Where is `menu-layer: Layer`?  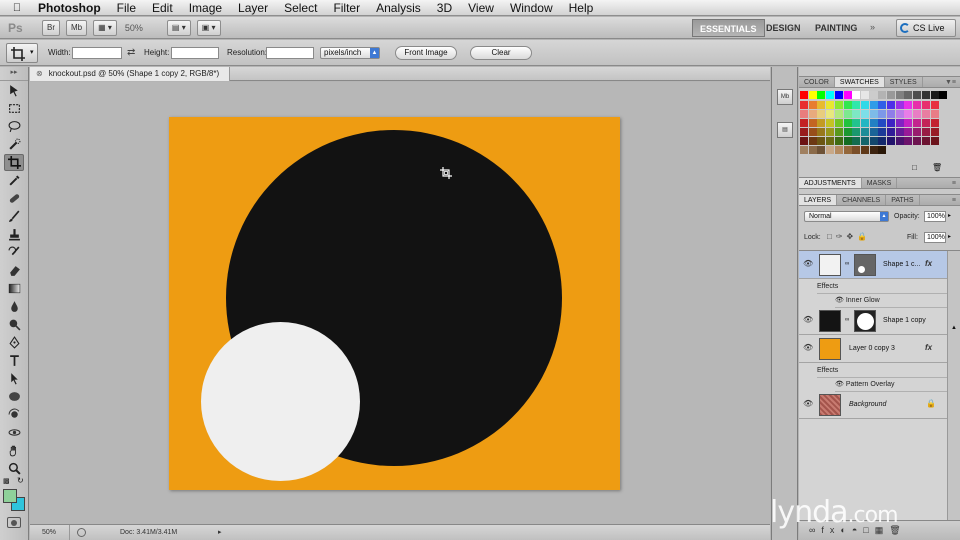
menu-layer: Layer is located at coordinates (253, 8).